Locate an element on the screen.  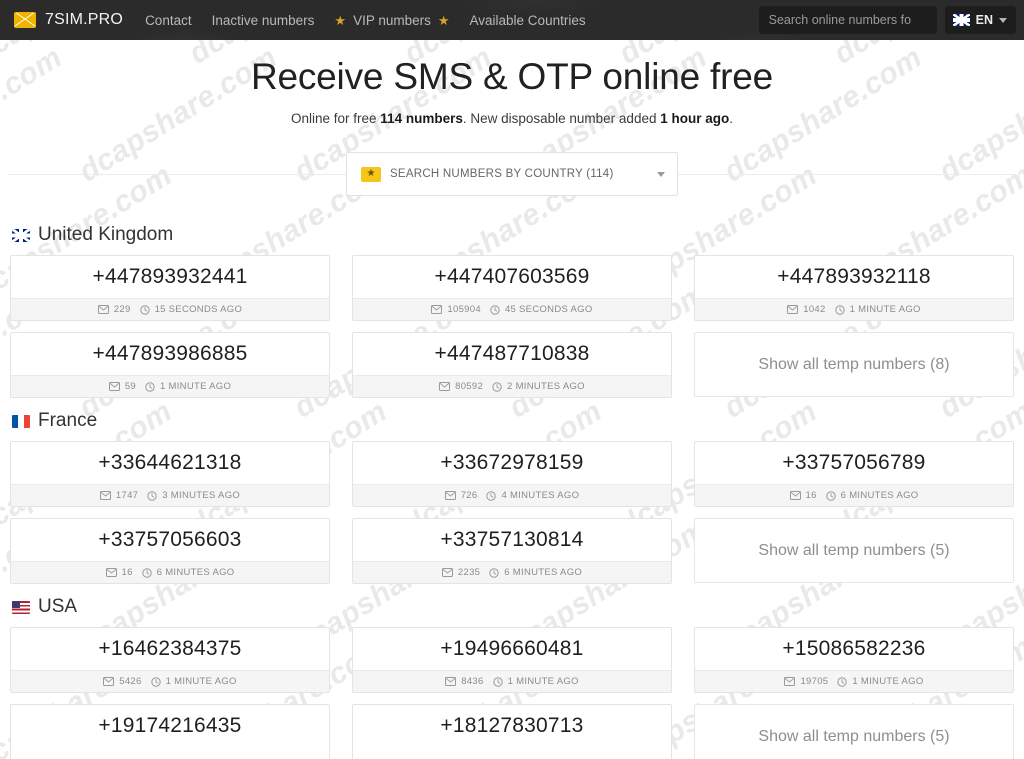
number-card: +447487710838 80592 2 MINUTES AGO is located at coordinates (512, 365).